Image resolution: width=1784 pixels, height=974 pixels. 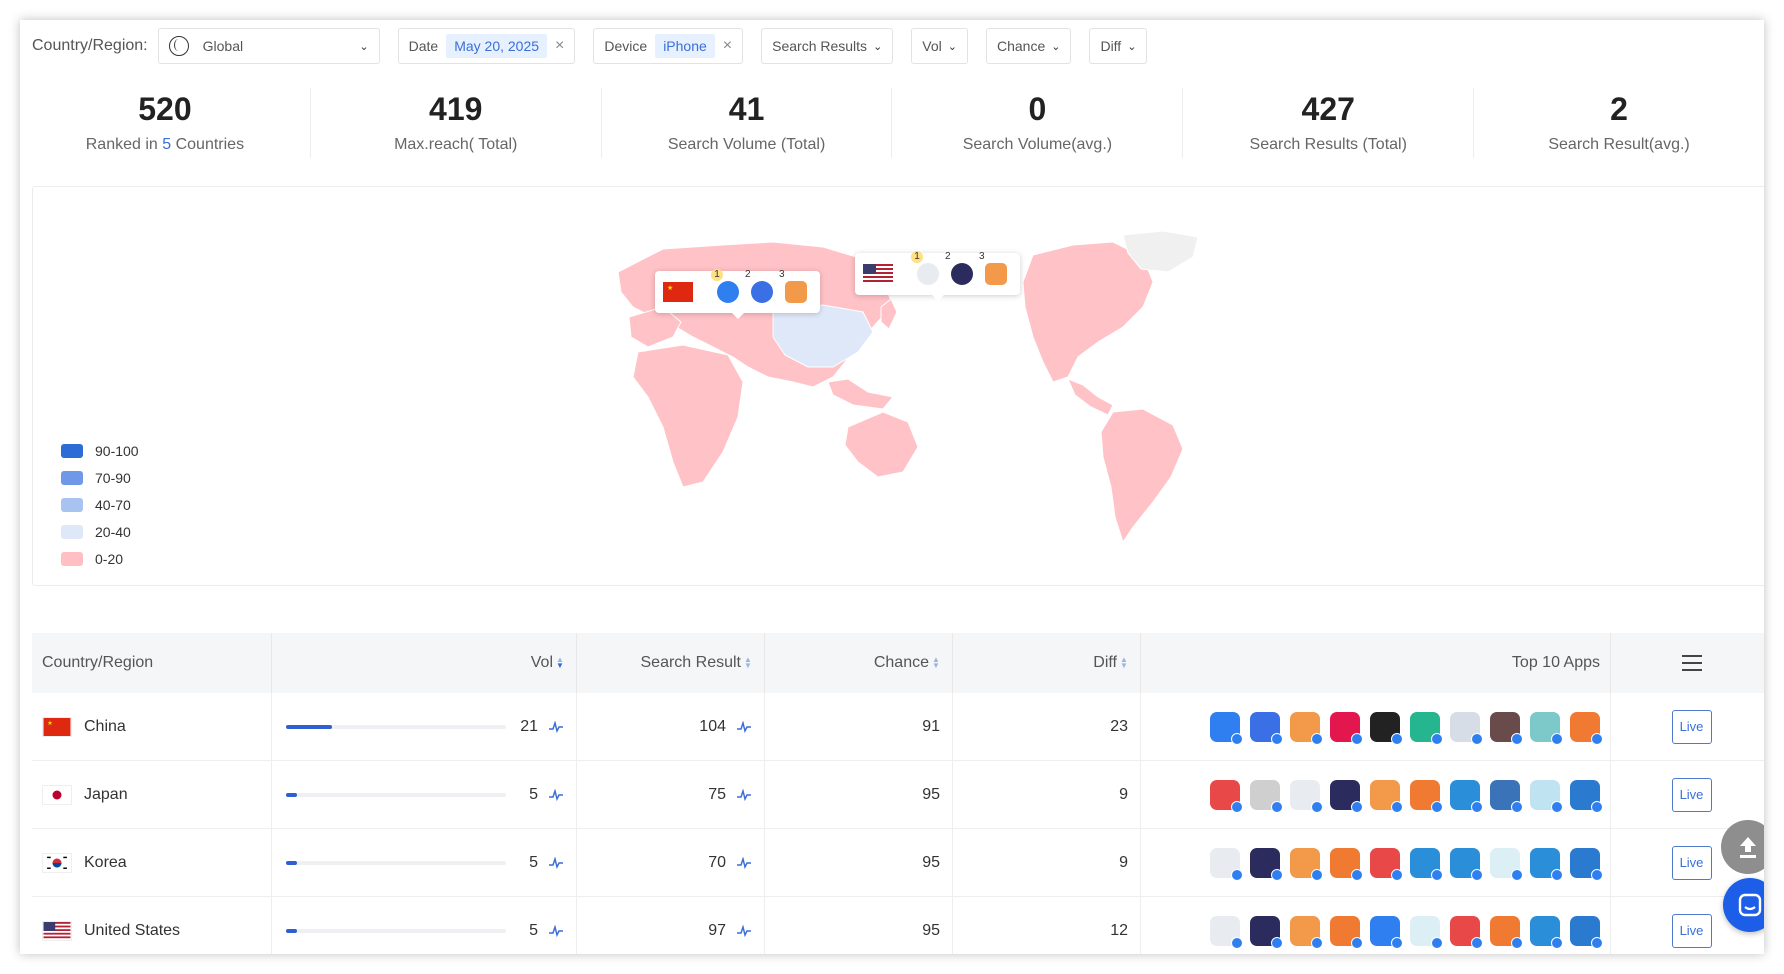 I want to click on device-filter: Device iPhone ×, so click(x=668, y=46).